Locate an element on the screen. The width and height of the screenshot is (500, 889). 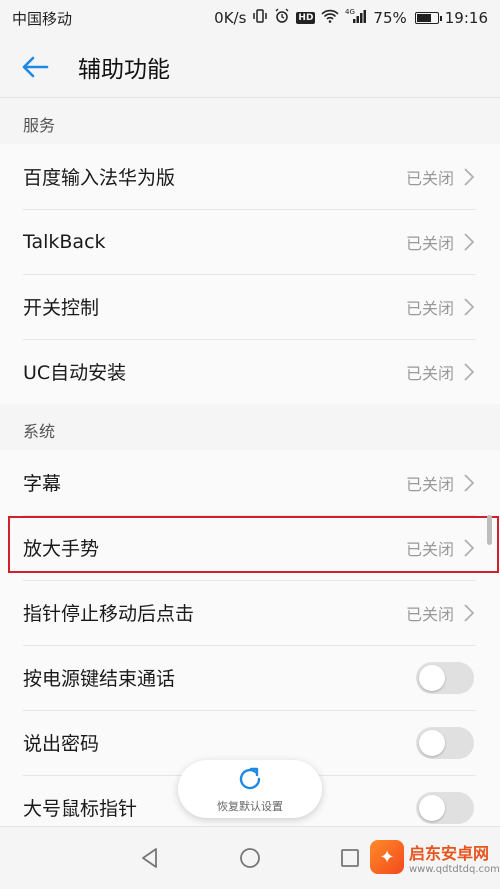
battery-fill is located at coordinates (424, 18).